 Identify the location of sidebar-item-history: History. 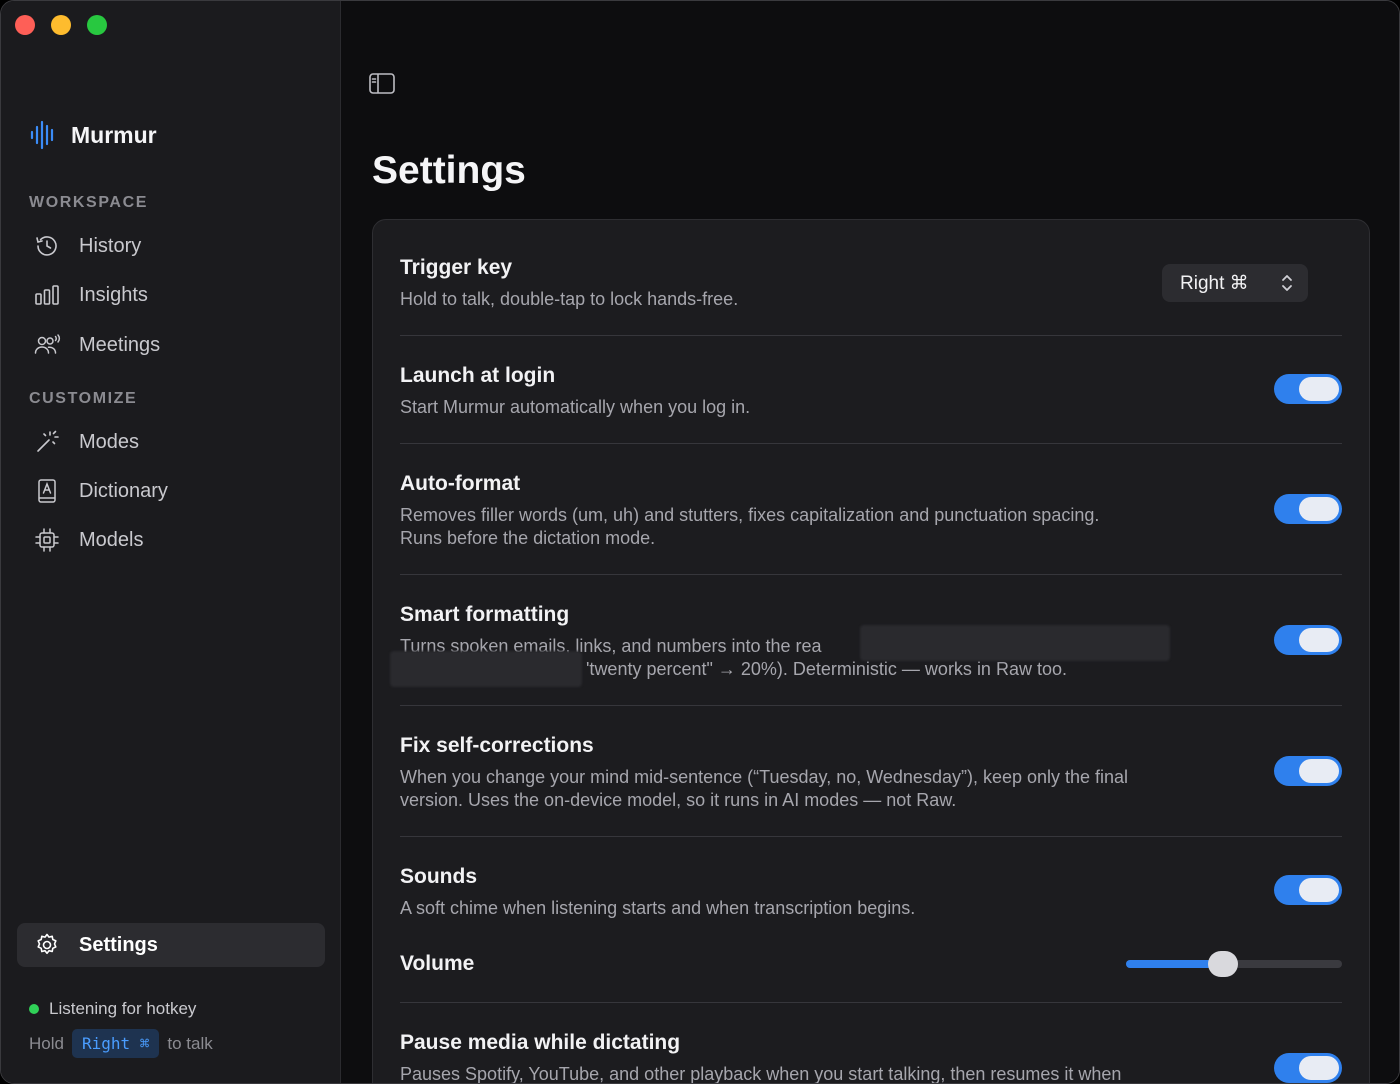
(171, 246).